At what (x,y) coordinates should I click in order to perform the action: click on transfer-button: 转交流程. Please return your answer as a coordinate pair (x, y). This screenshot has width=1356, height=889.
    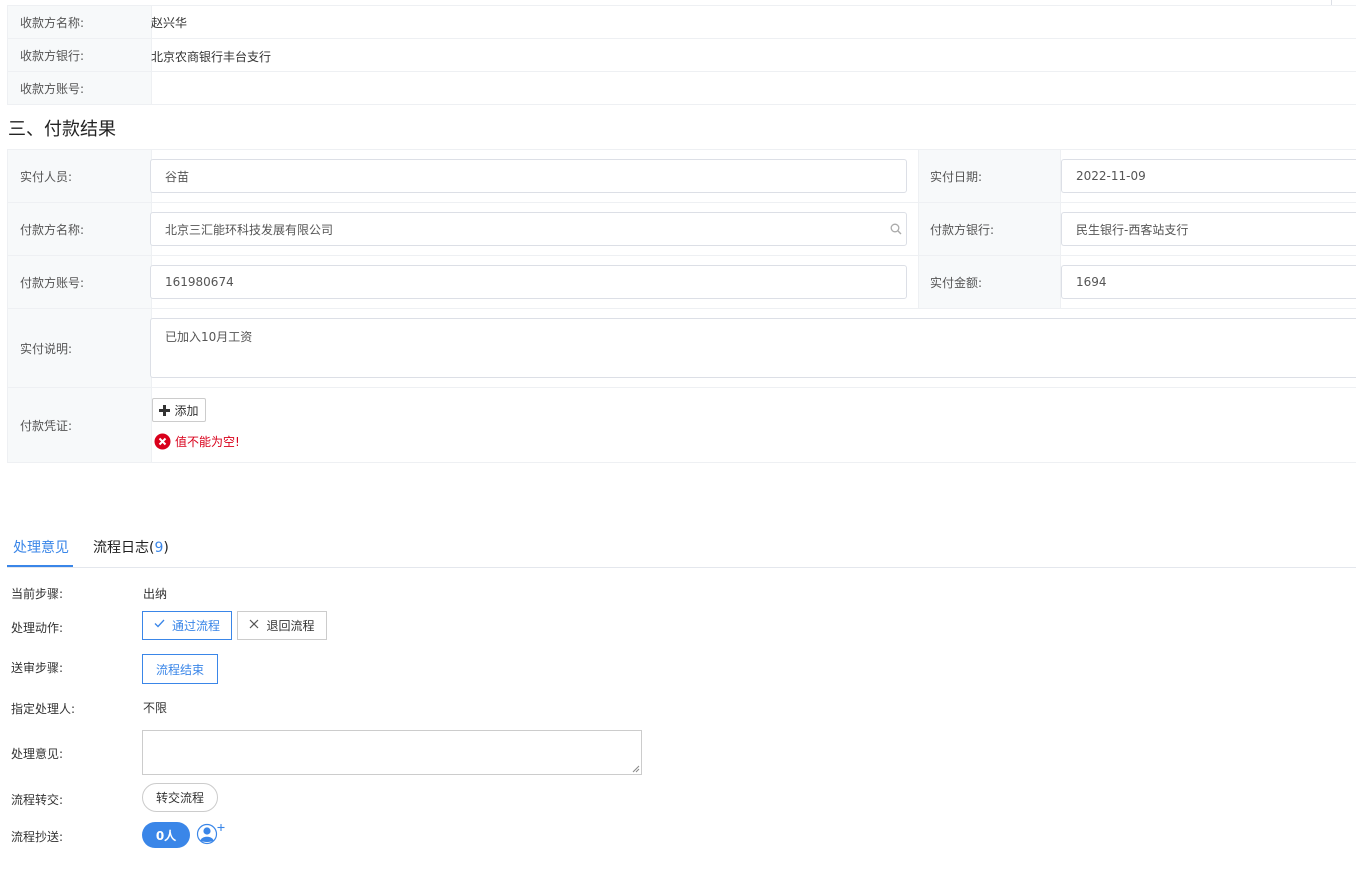
    Looking at the image, I should click on (180, 797).